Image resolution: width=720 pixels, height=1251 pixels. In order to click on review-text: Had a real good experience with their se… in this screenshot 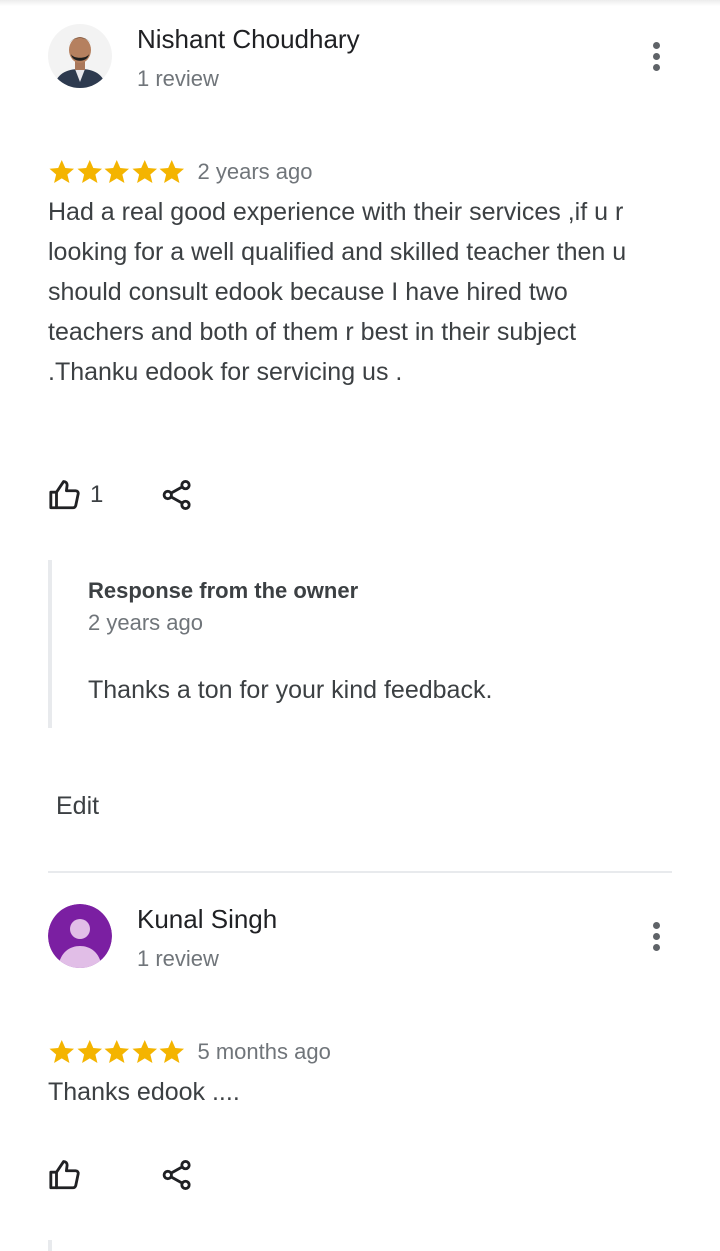, I will do `click(337, 292)`.